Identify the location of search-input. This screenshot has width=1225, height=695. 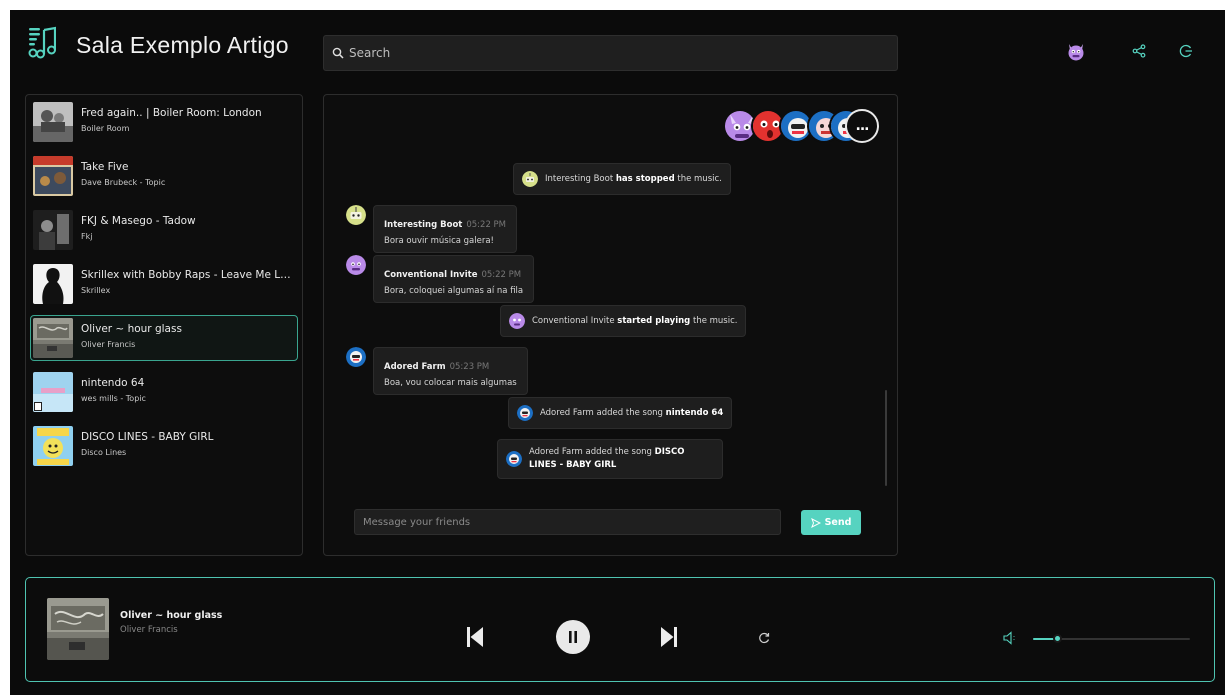
(599, 53).